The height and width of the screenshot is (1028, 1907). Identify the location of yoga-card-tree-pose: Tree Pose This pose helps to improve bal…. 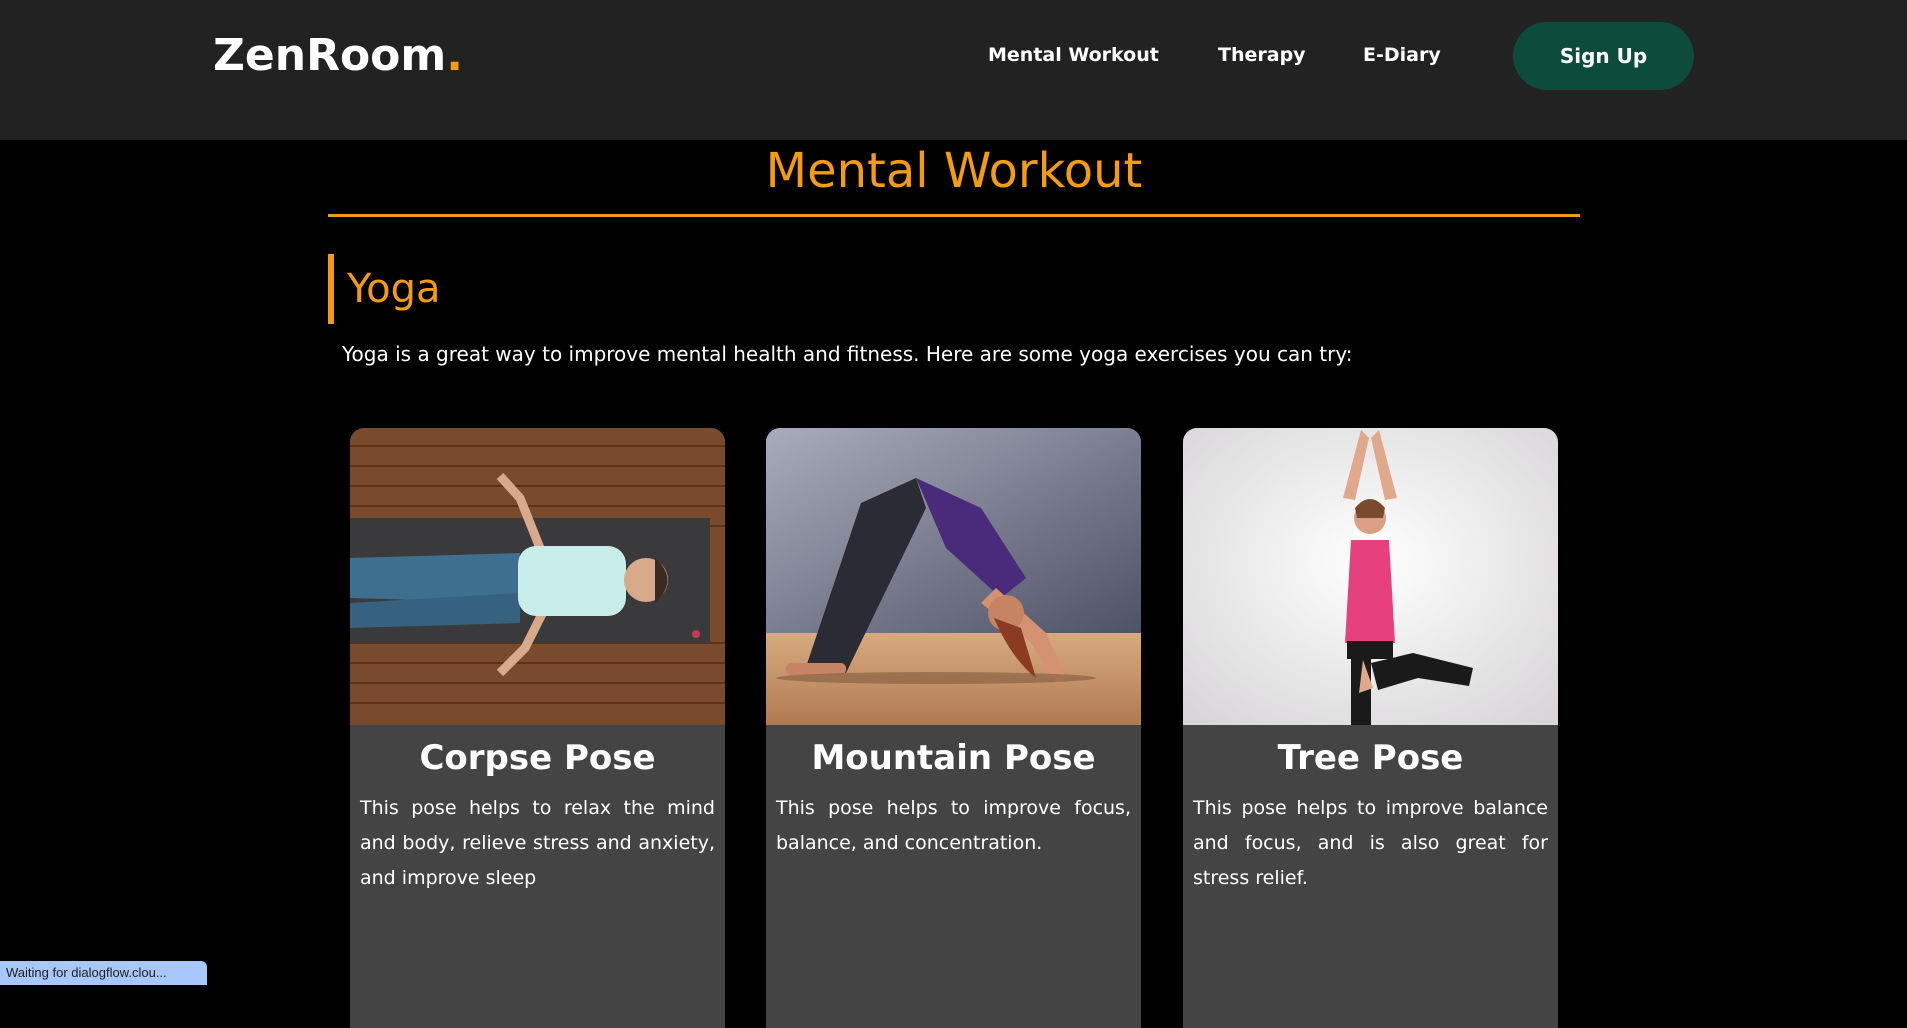
(1370, 728).